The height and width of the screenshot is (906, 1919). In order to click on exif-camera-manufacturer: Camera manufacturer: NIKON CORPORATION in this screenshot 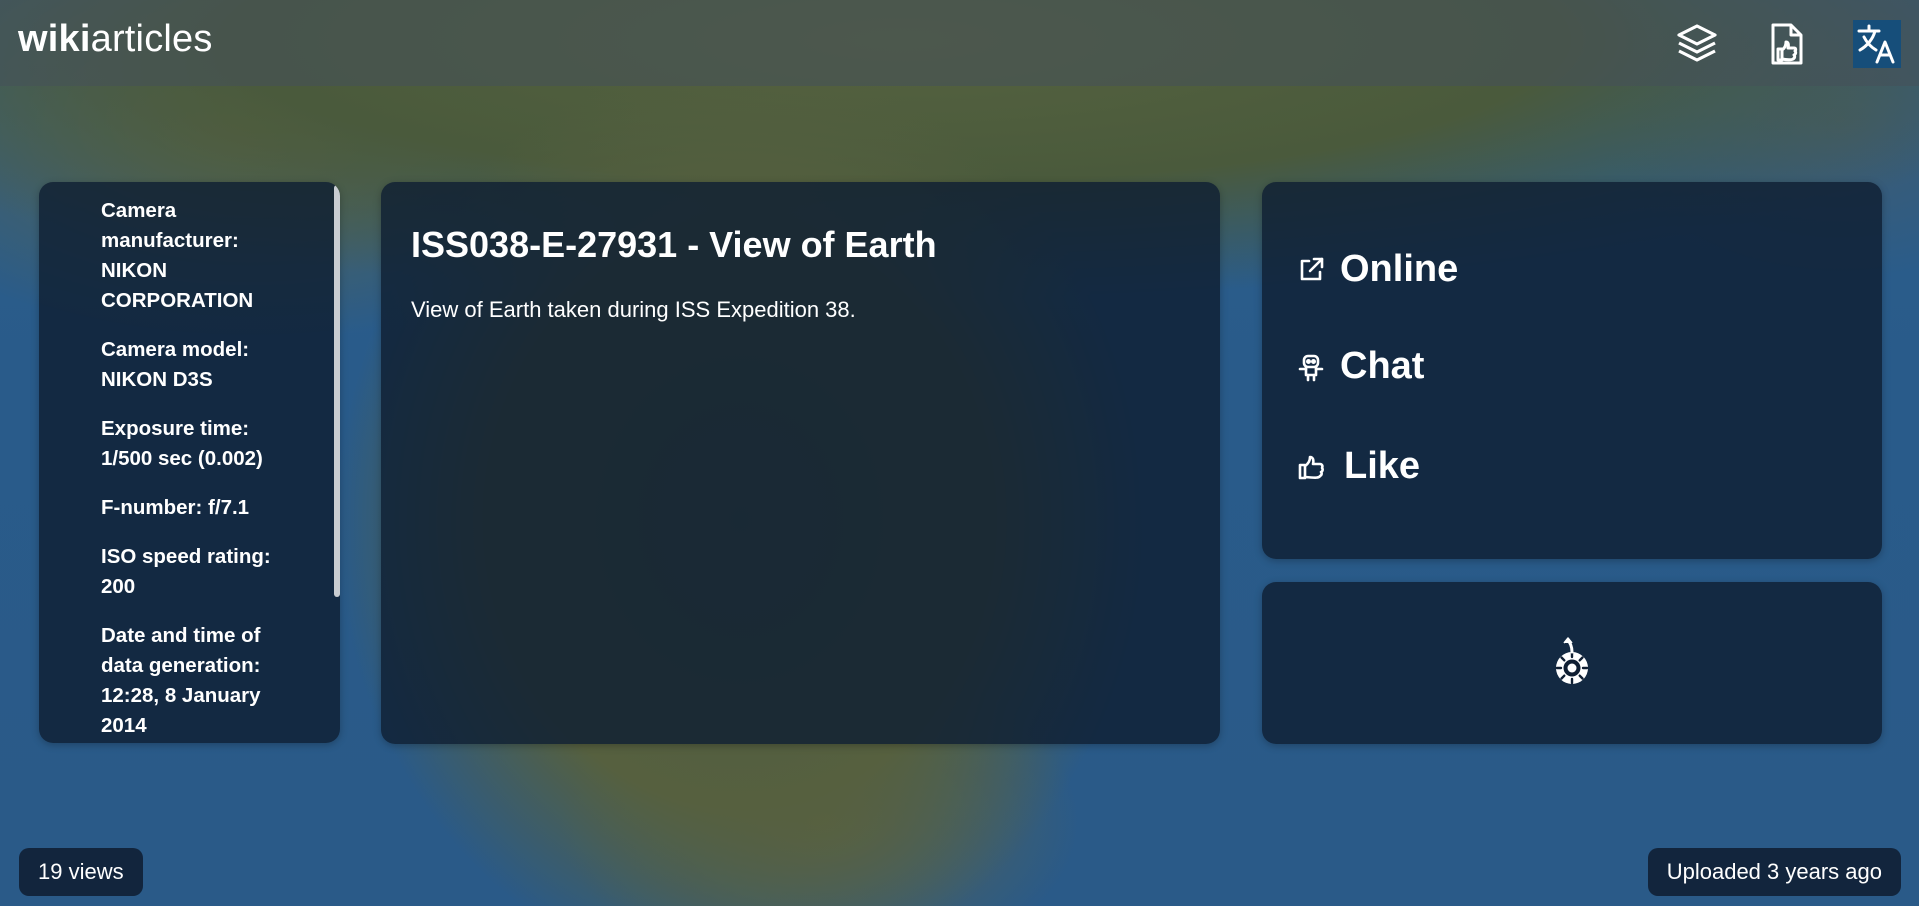, I will do `click(177, 255)`.